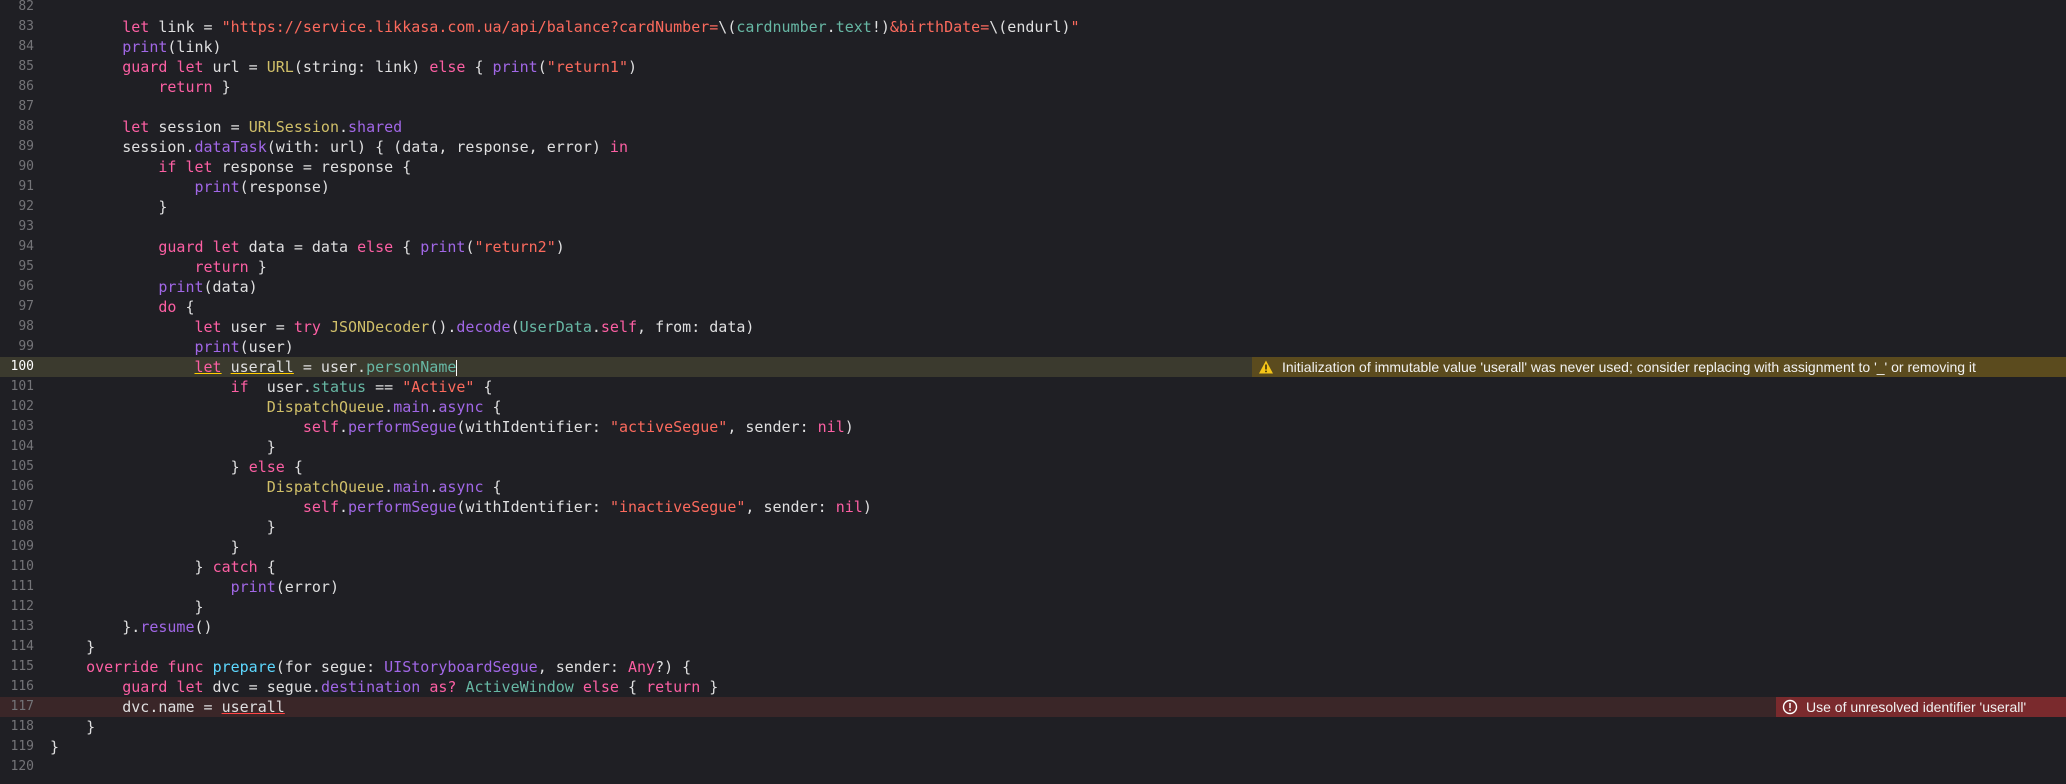  Describe the element at coordinates (1033, 607) in the screenshot. I see `code-line: 112 }` at that location.